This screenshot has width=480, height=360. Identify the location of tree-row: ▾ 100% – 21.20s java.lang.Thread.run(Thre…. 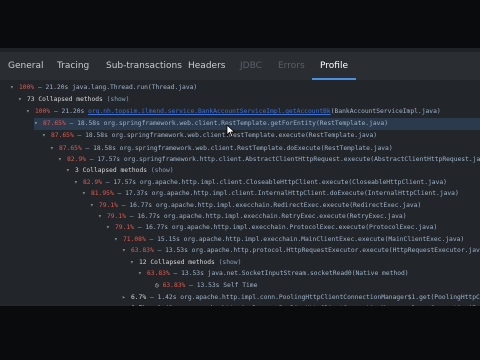
(103, 88).